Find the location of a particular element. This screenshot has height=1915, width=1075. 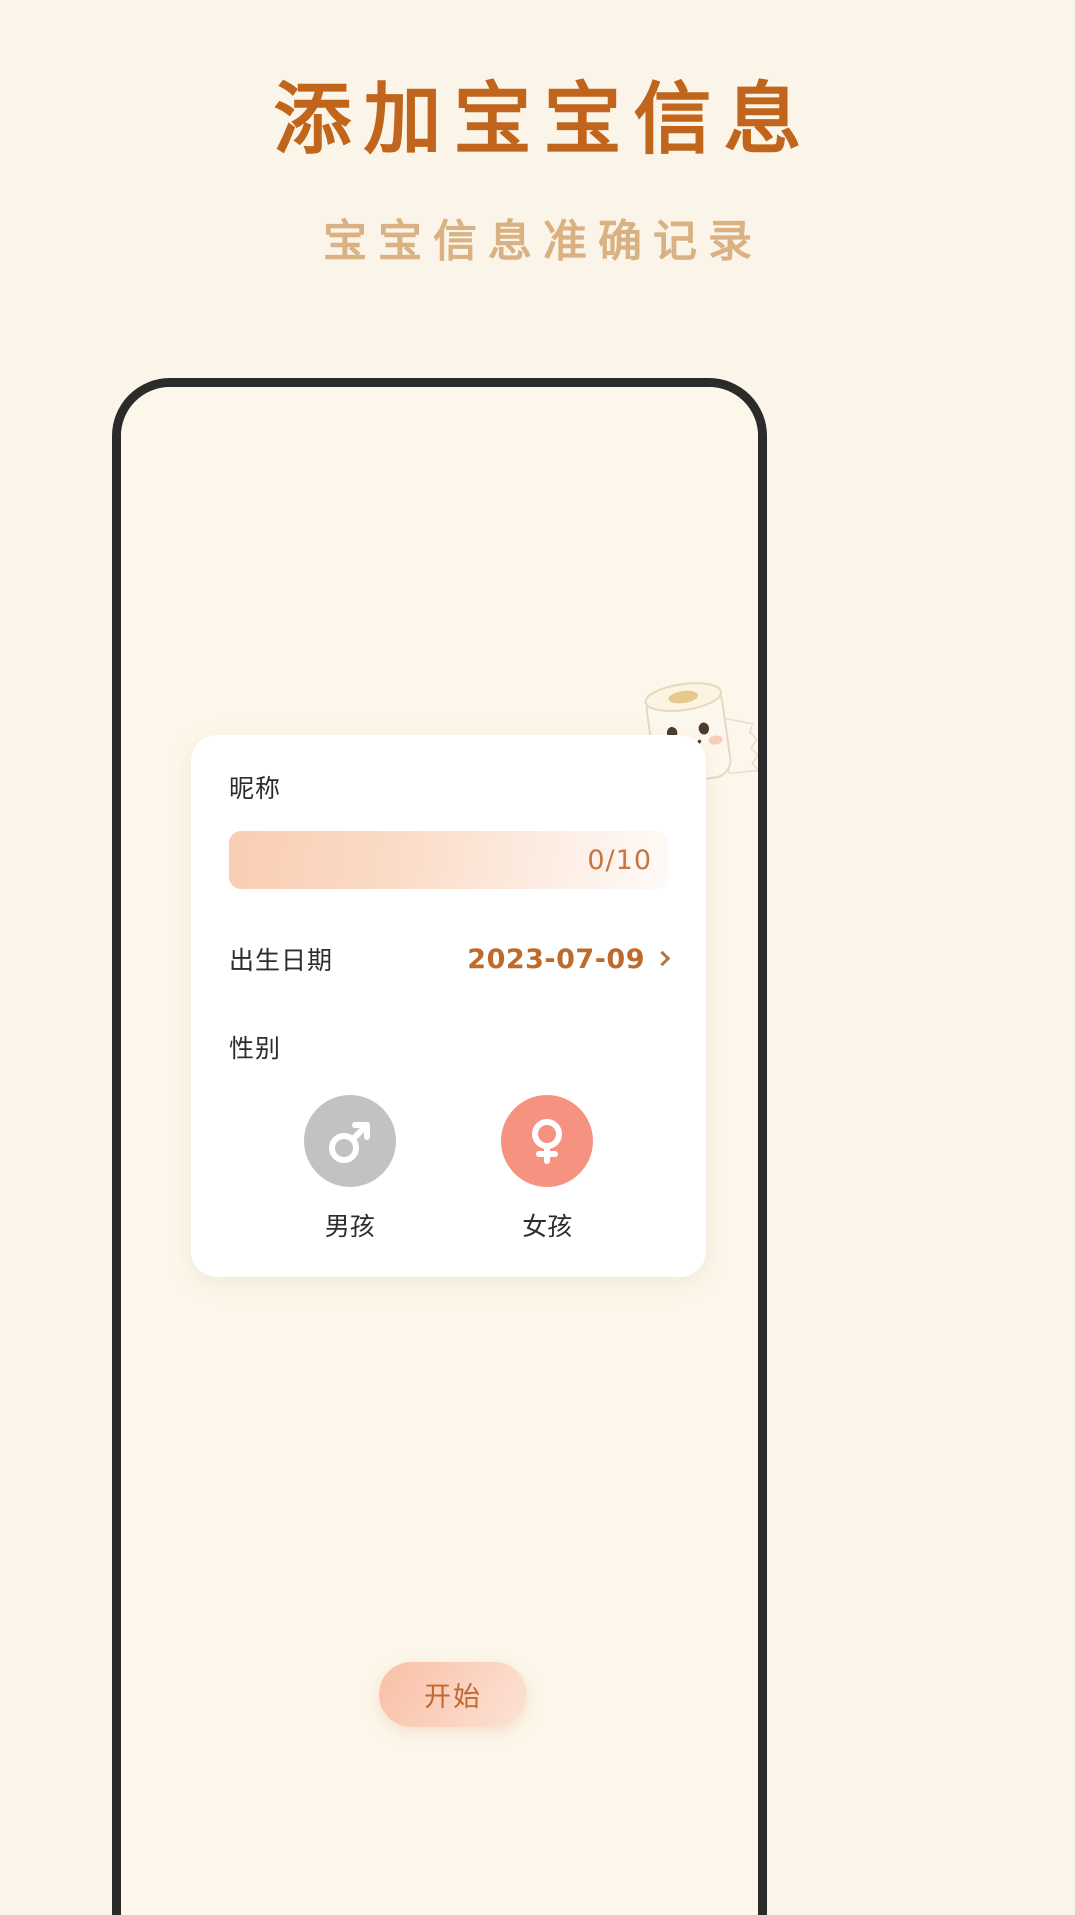

gender-option-female-label: 女孩 is located at coordinates (547, 1226).